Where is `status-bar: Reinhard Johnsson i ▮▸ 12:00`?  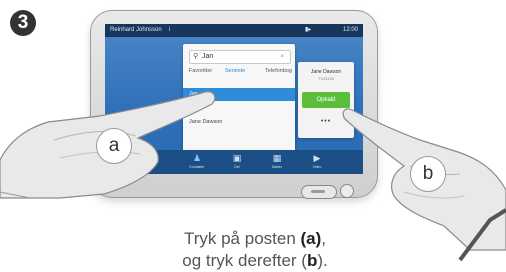
status-bar: Reinhard Johnsson i ▮▸ 12:00 is located at coordinates (234, 30).